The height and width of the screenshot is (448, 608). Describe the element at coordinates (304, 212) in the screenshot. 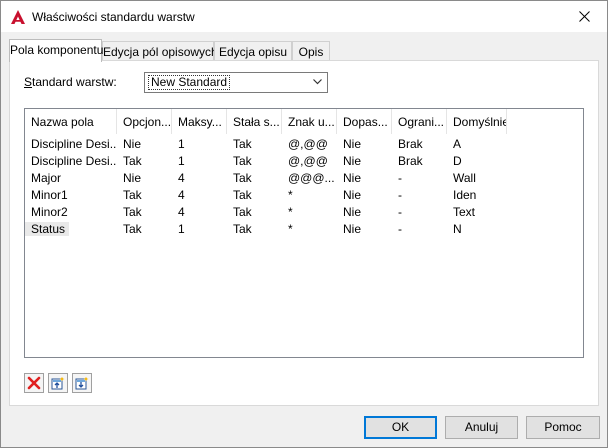

I see `table-row: Minor2 Tak 4 Tak * Nie - Text` at that location.